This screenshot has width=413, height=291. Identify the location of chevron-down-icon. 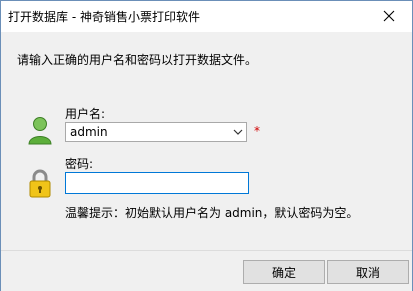
(237, 132).